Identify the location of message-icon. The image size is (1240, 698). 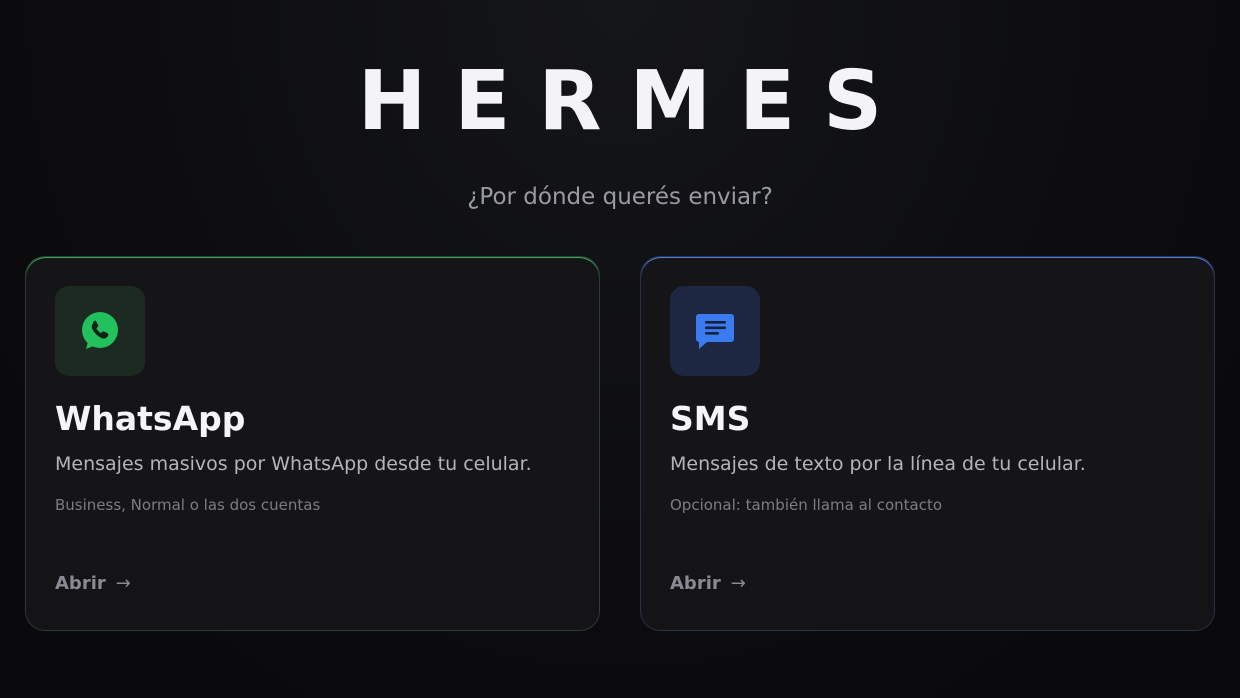
(715, 331).